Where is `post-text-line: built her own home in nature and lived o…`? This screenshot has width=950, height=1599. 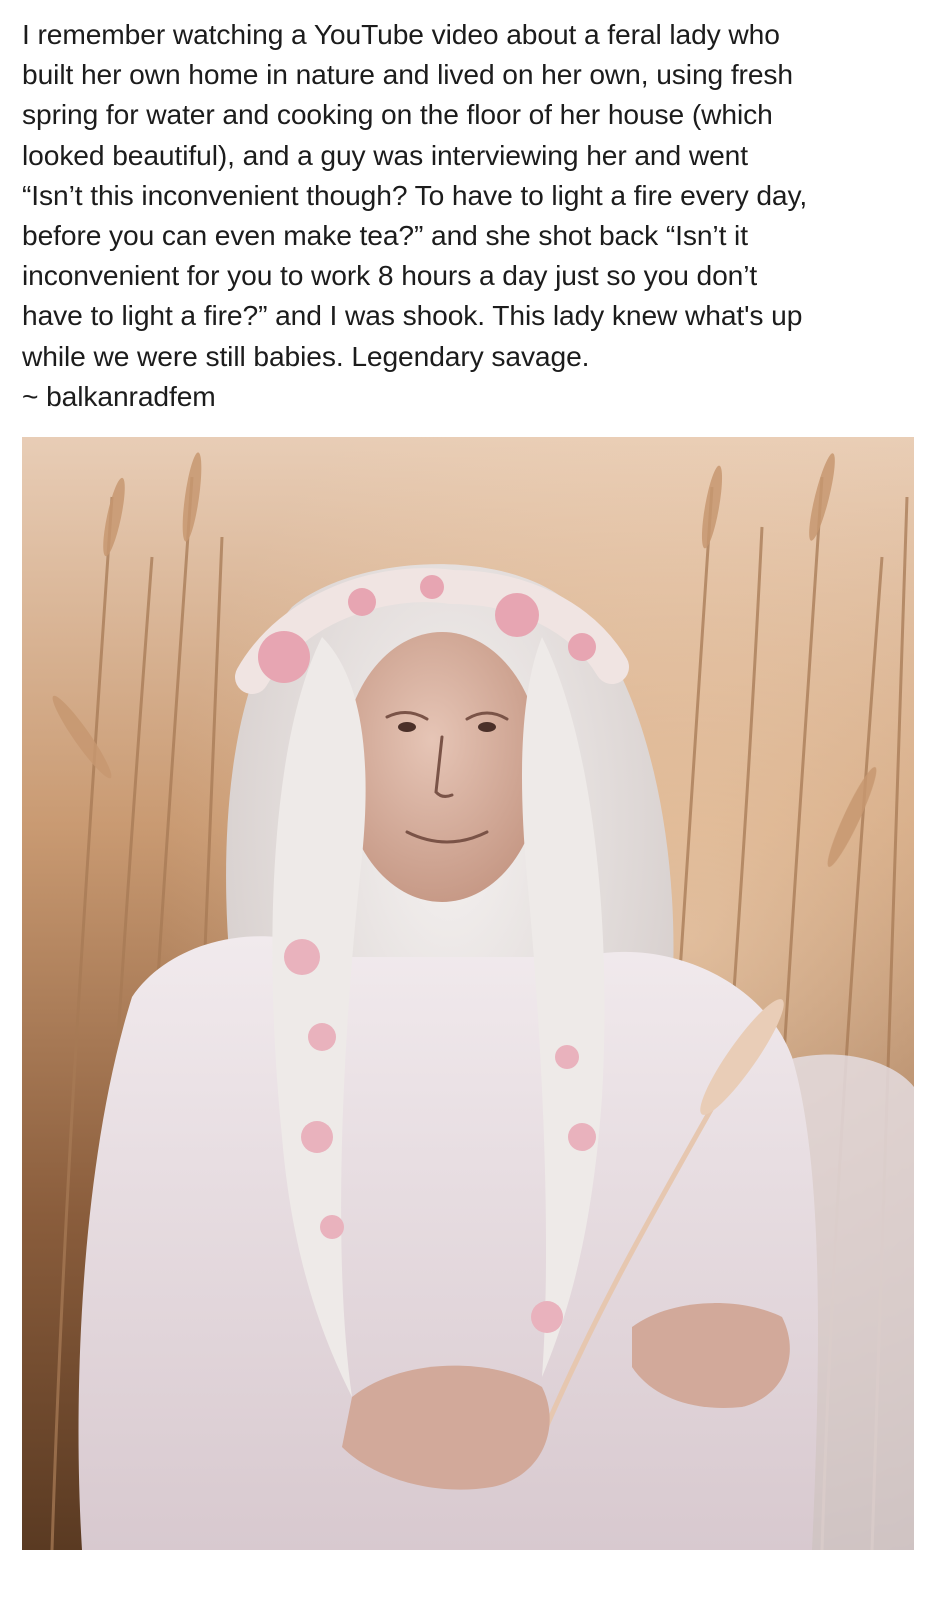 post-text-line: built her own home in nature and lived o… is located at coordinates (407, 74).